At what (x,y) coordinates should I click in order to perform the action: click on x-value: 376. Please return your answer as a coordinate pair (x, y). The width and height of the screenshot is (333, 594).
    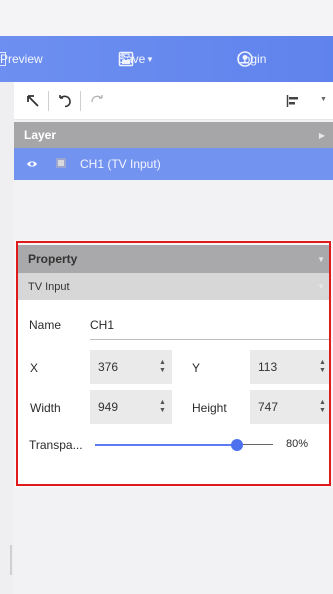
    Looking at the image, I should click on (108, 367).